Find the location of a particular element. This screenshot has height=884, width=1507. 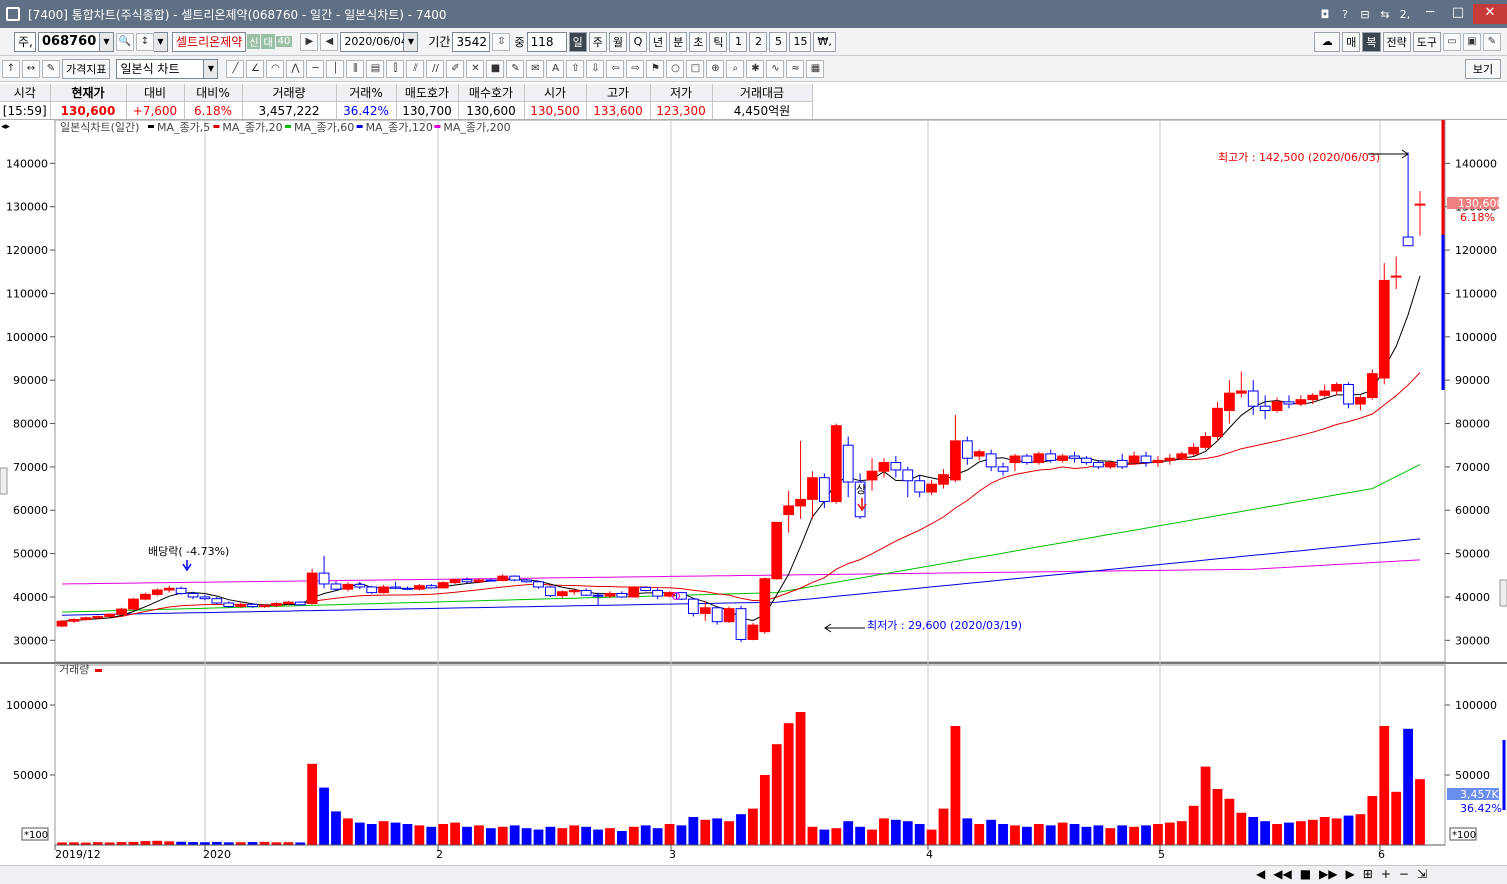

nav-first-icon: ◀ is located at coordinates (1260, 874).